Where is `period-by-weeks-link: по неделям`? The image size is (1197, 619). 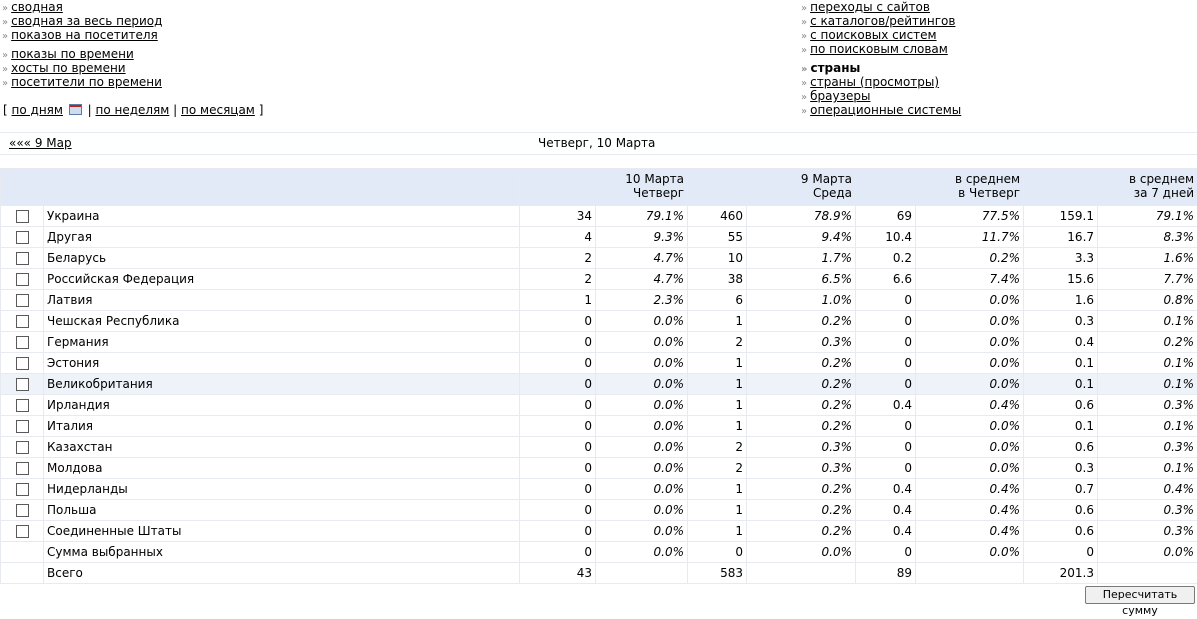
period-by-weeks-link: по неделям is located at coordinates (132, 110).